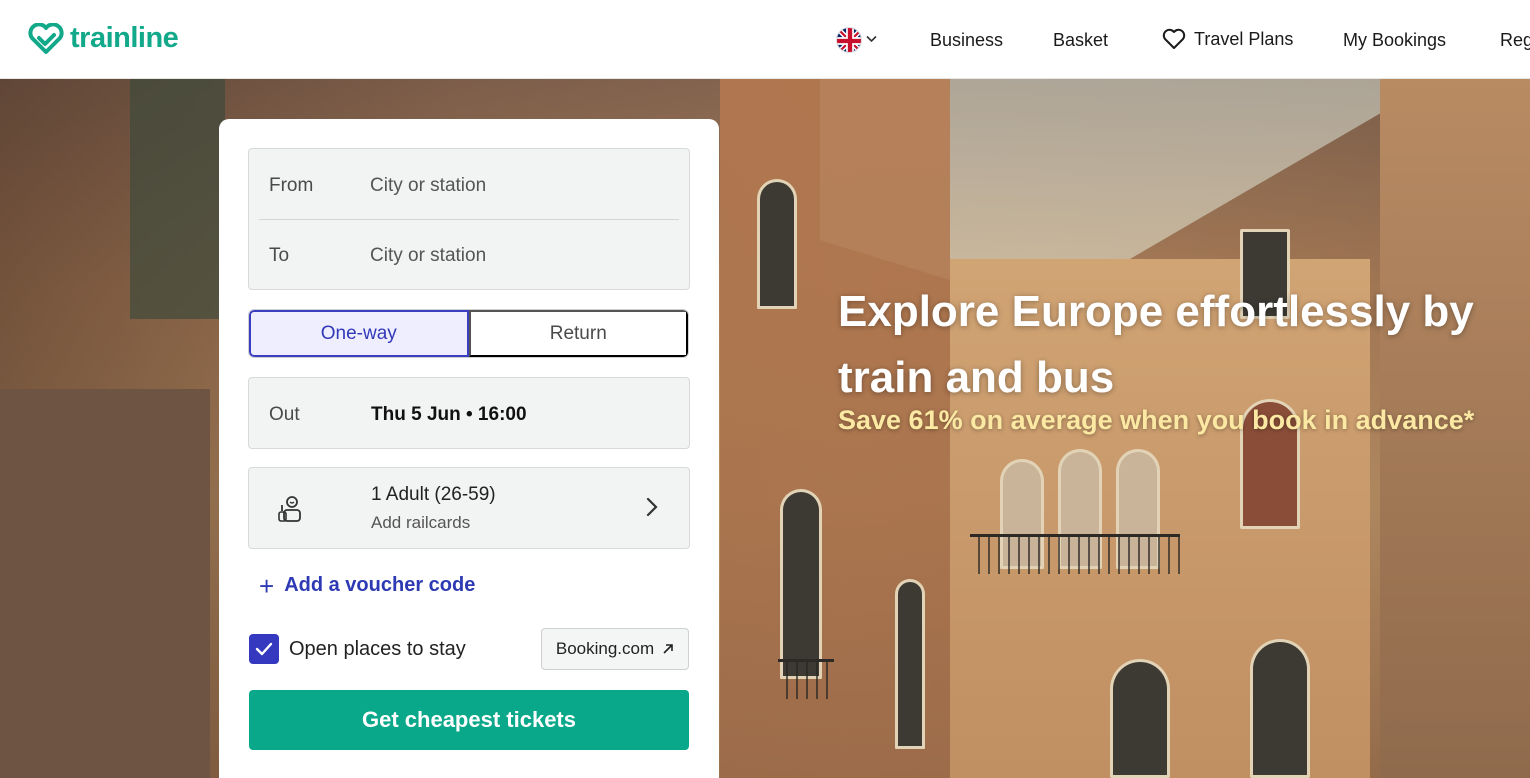  I want to click on to-row: To, so click(469, 254).